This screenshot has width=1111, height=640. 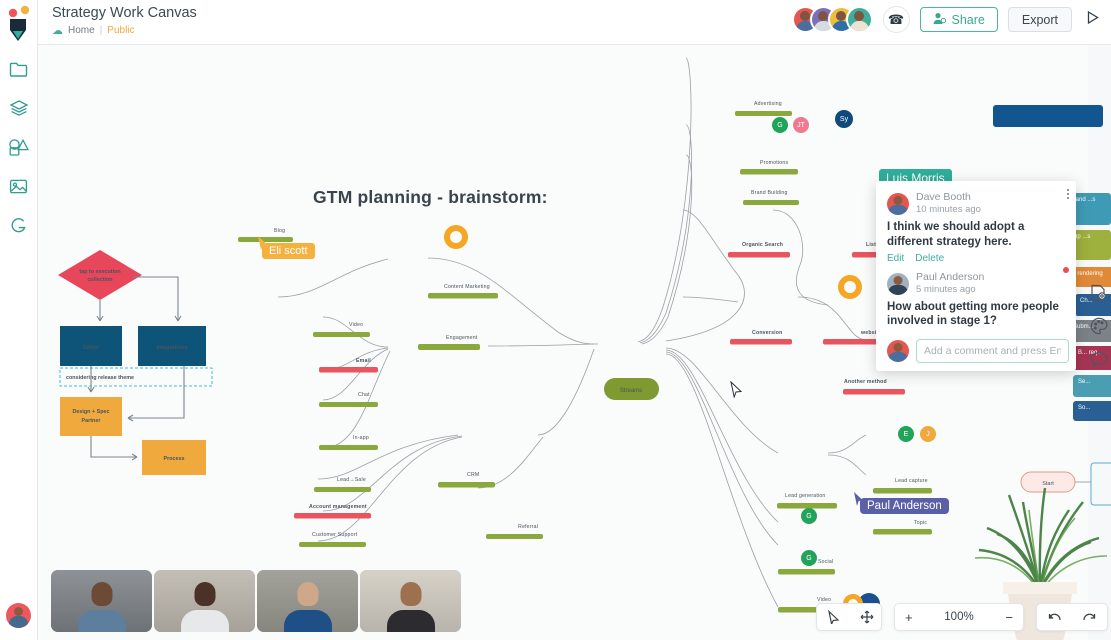 I want to click on share-label: Share, so click(x=968, y=19).